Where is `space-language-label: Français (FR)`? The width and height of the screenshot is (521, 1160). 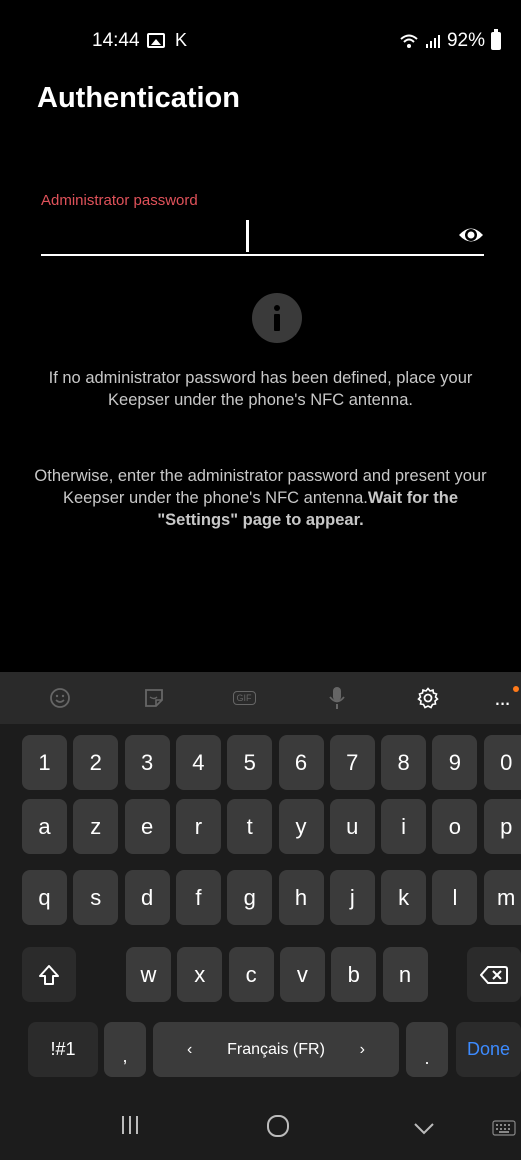 space-language-label: Français (FR) is located at coordinates (276, 1049).